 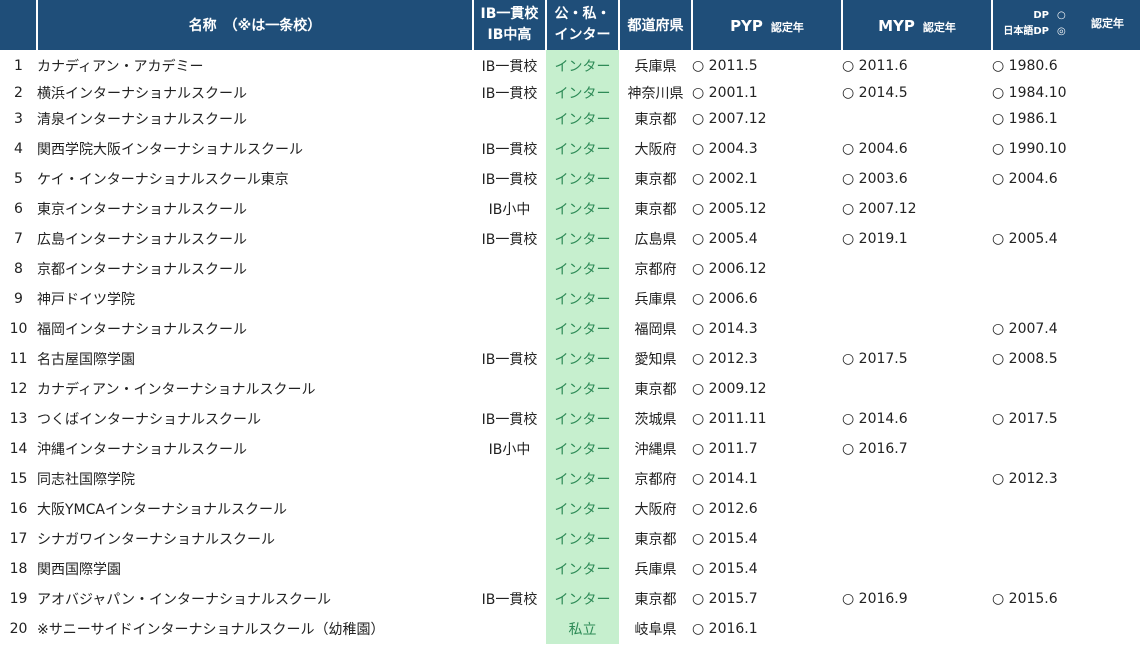 I want to click on school-name: 横浜インターナショナルスクール, so click(x=142, y=94).